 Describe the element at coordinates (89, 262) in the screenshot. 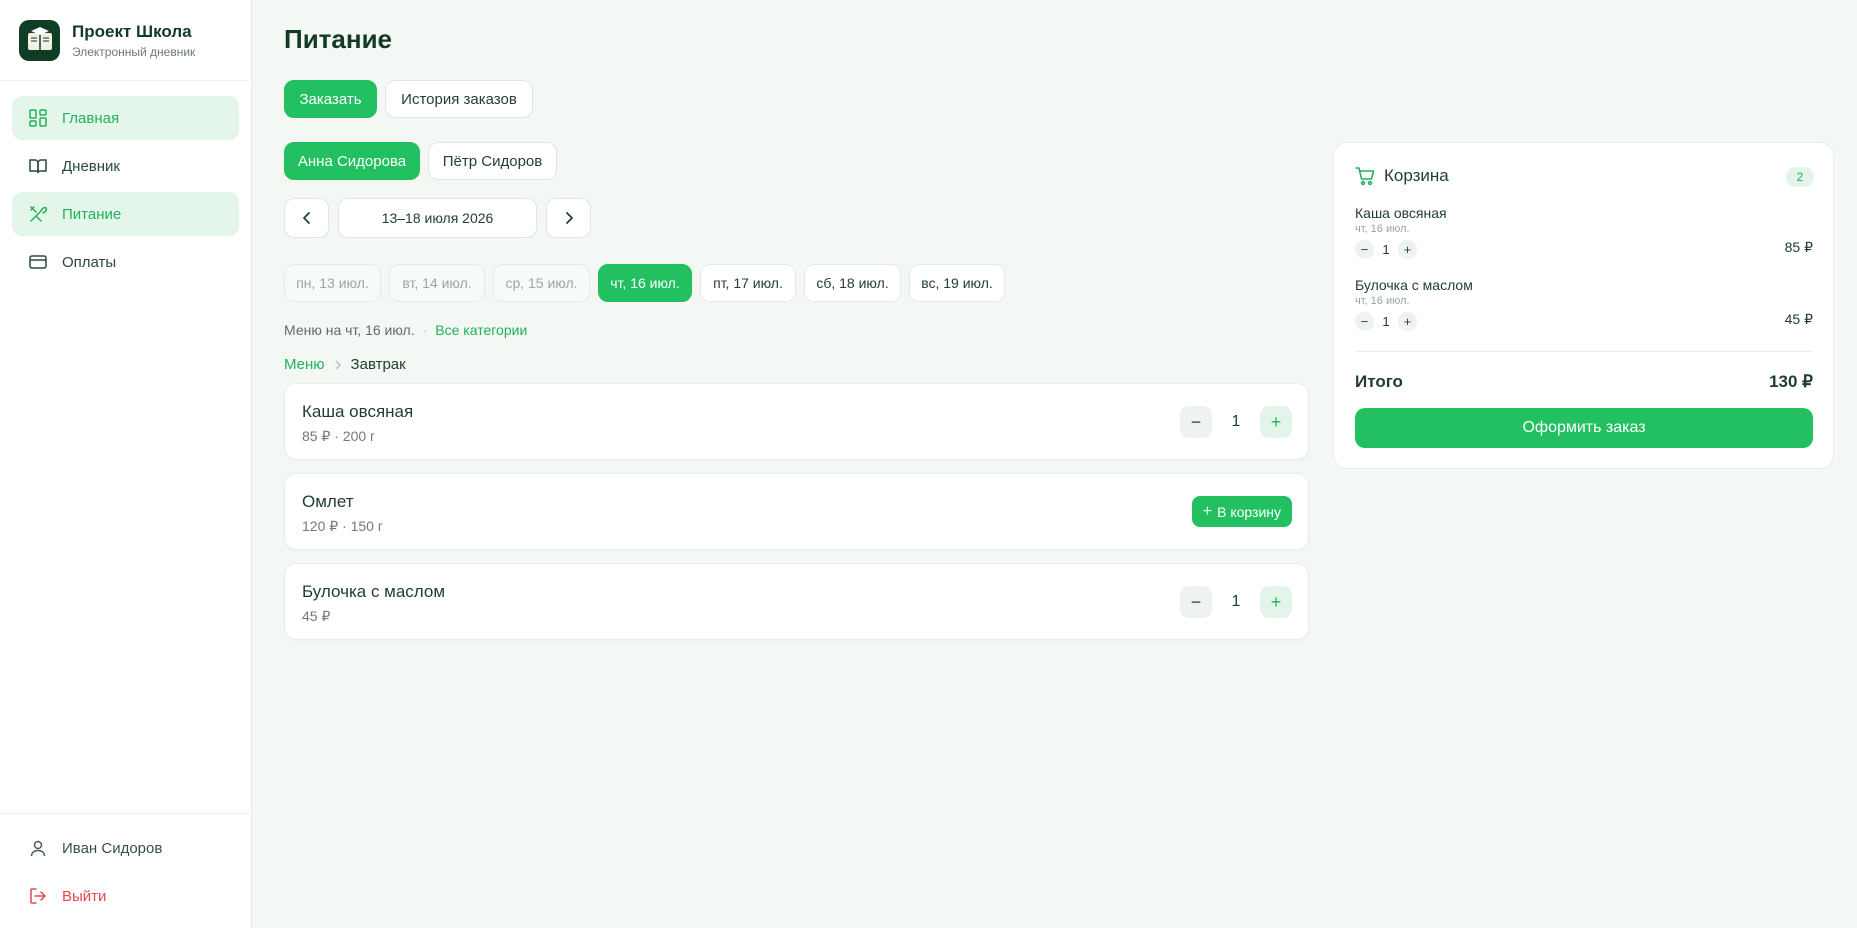

I see `nav-label-payments: Оплаты` at that location.